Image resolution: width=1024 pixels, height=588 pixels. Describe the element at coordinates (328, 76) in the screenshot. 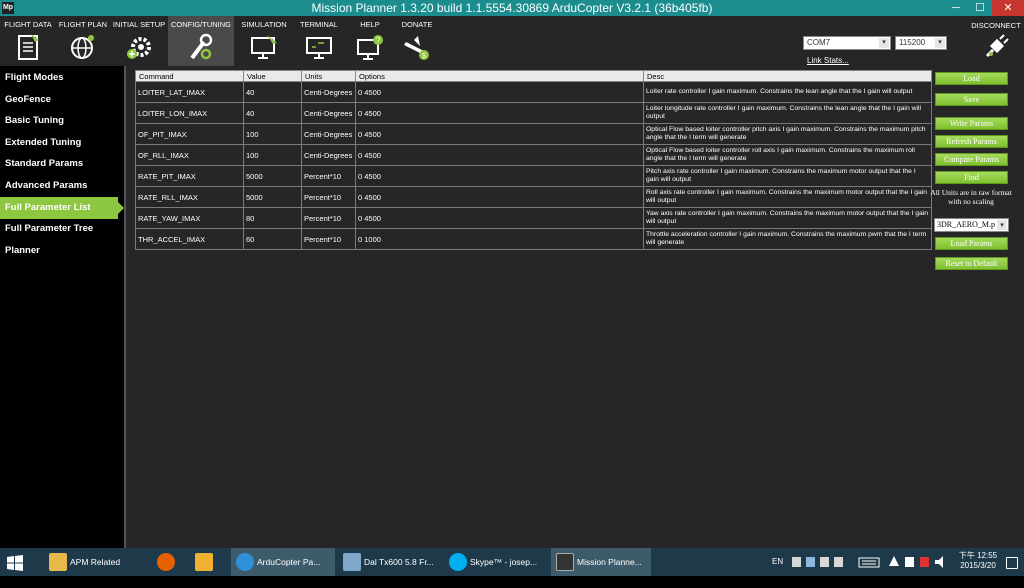

I see `column-header-units: Units` at that location.